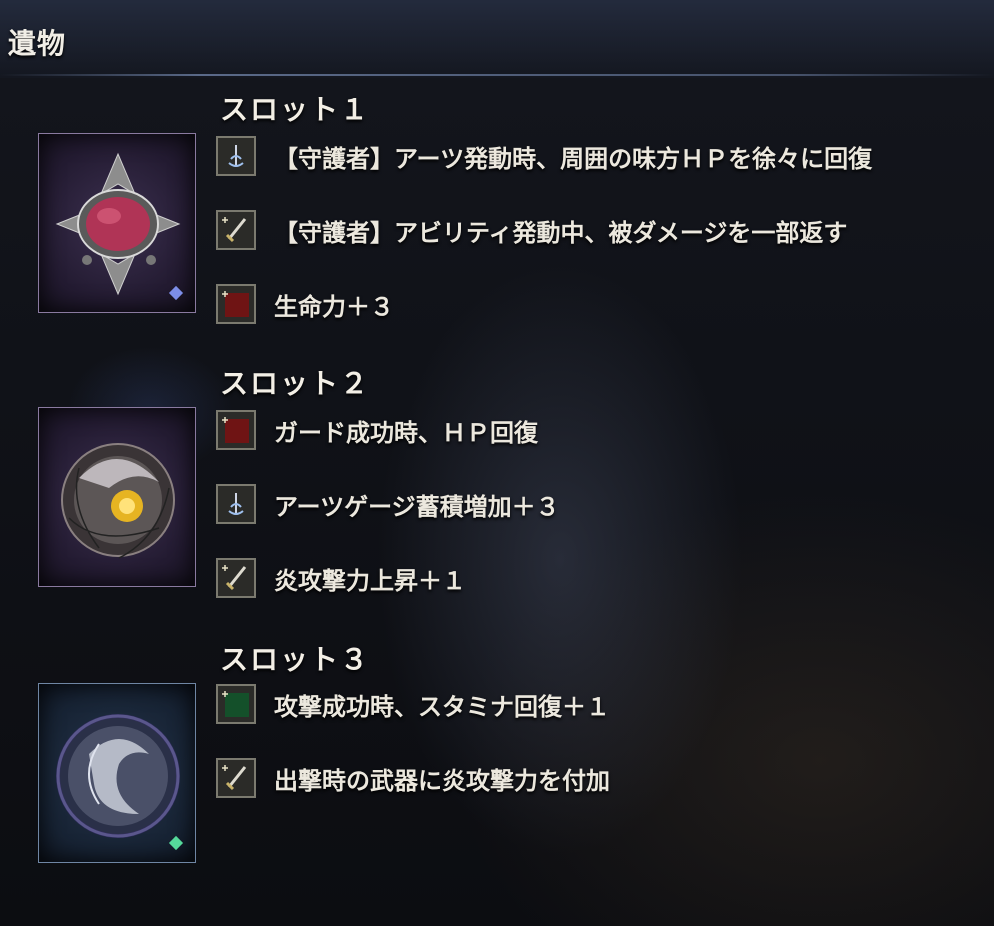 Image resolution: width=994 pixels, height=926 pixels. Describe the element at coordinates (406, 432) in the screenshot. I see `effect-text: ガード成功時、ＨＰ回復` at that location.